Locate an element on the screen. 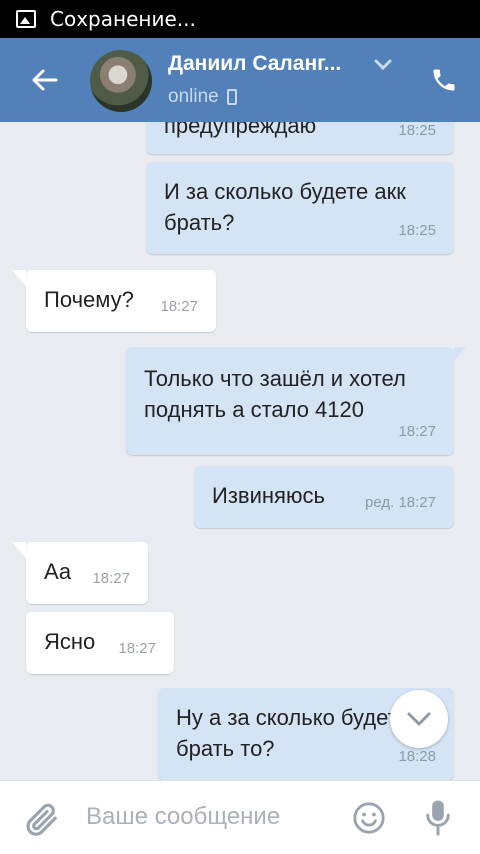 The image size is (480, 854). phone-icon is located at coordinates (444, 80).